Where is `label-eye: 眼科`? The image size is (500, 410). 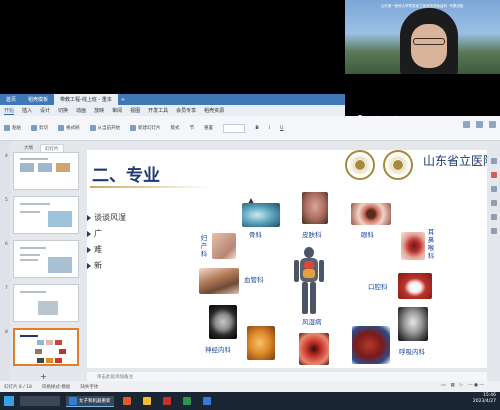 label-eye: 眼科 is located at coordinates (367, 235).